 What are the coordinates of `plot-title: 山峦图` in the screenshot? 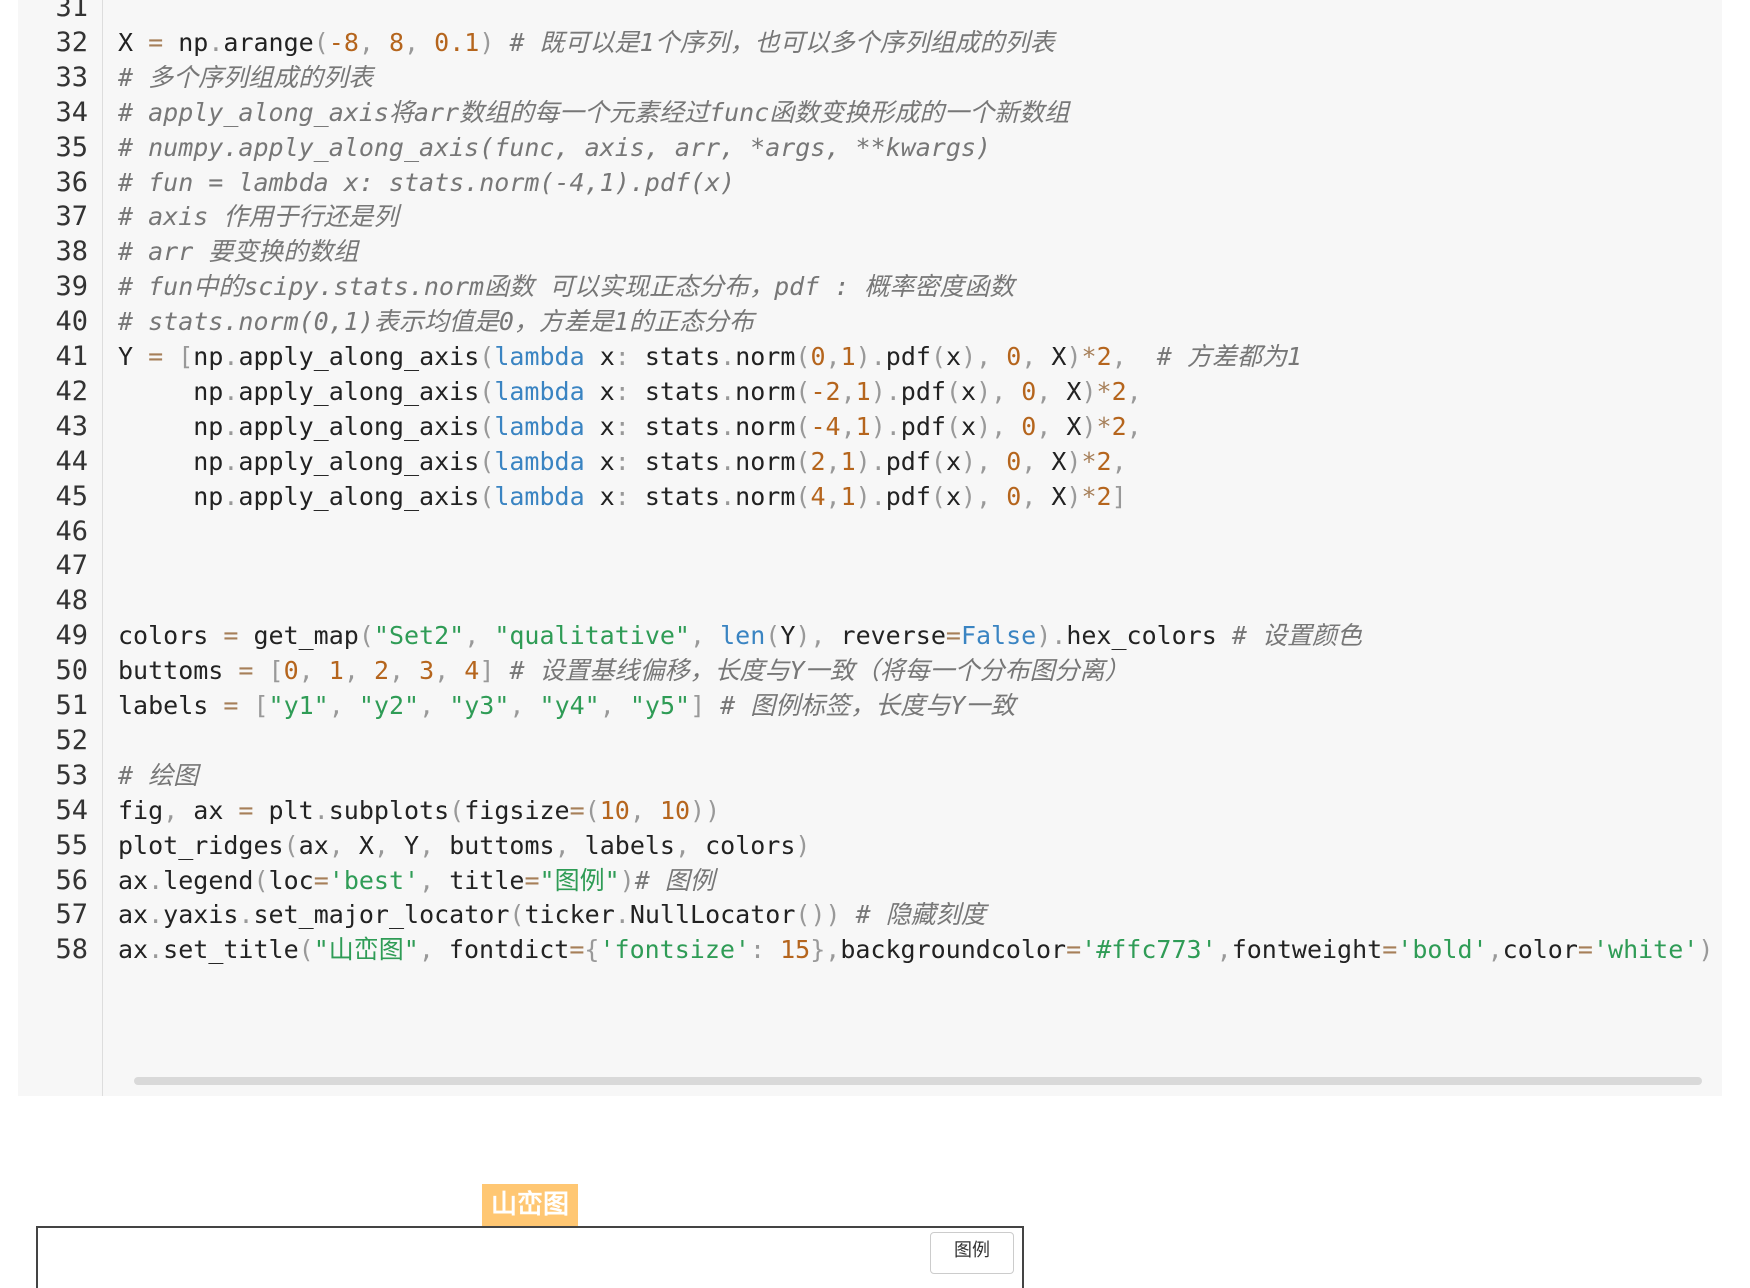 It's located at (530, 1205).